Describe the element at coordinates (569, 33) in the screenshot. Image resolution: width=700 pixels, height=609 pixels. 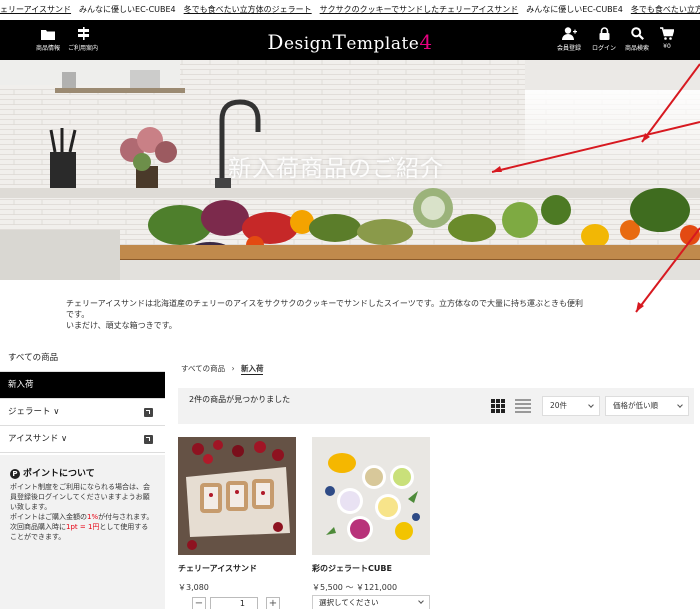
I see `user-plus-icon` at that location.